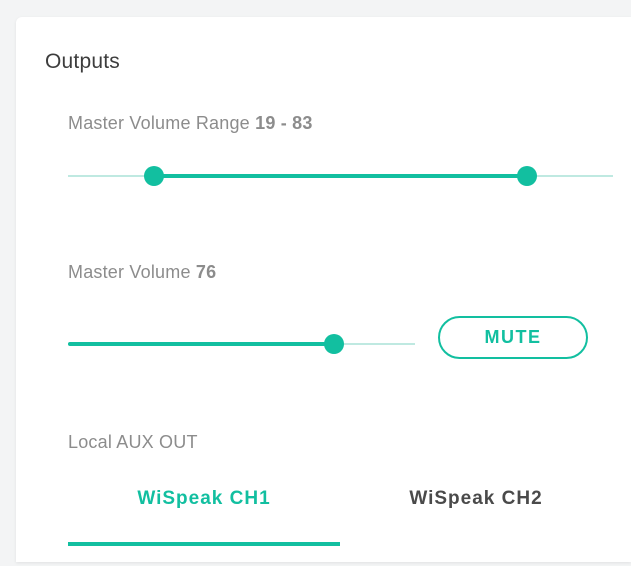 Image resolution: width=631 pixels, height=566 pixels. I want to click on master-volume-range-label: Master Volume Range 19 - 83, so click(190, 123).